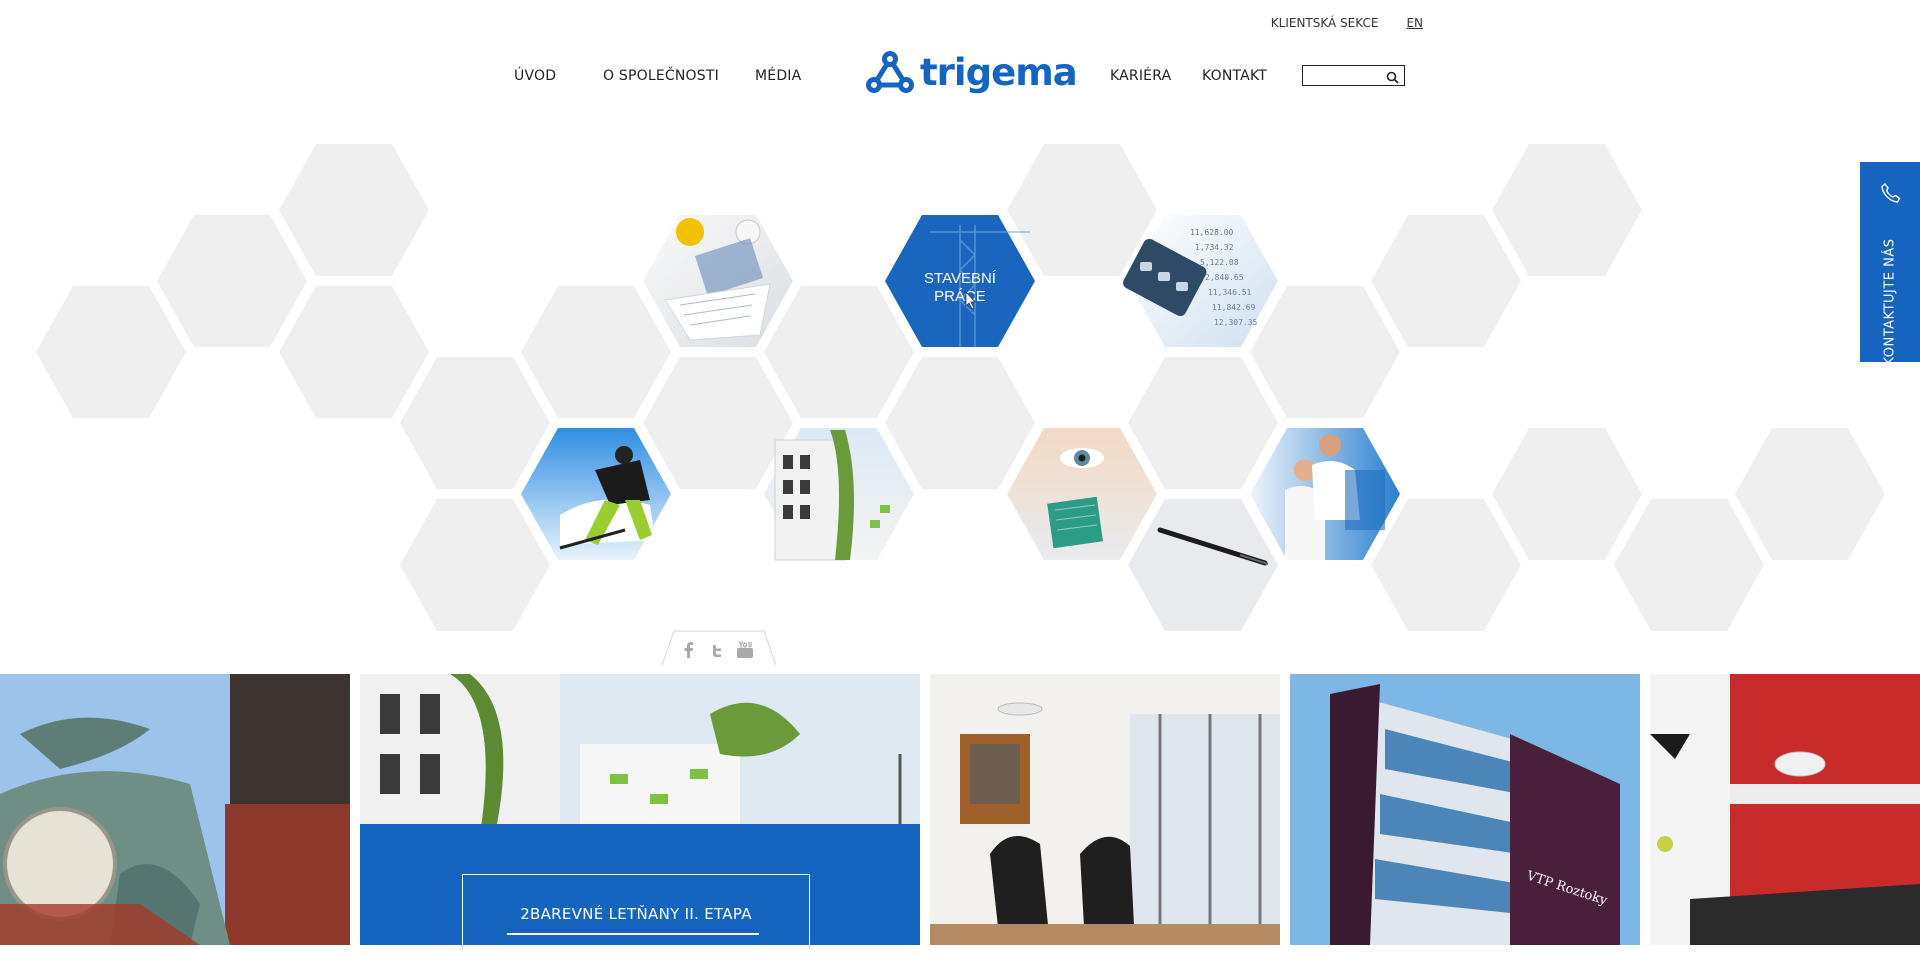 The height and width of the screenshot is (954, 1920). Describe the element at coordinates (633, 934) in the screenshot. I see `featured-title-underline` at that location.